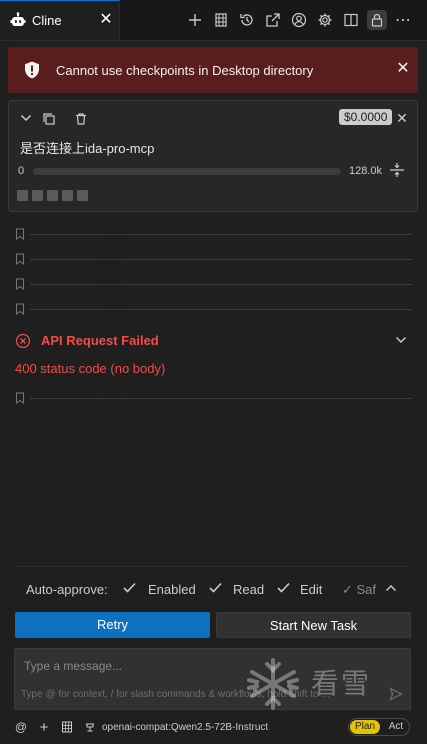  Describe the element at coordinates (397, 171) in the screenshot. I see `compress-context-icon` at that location.